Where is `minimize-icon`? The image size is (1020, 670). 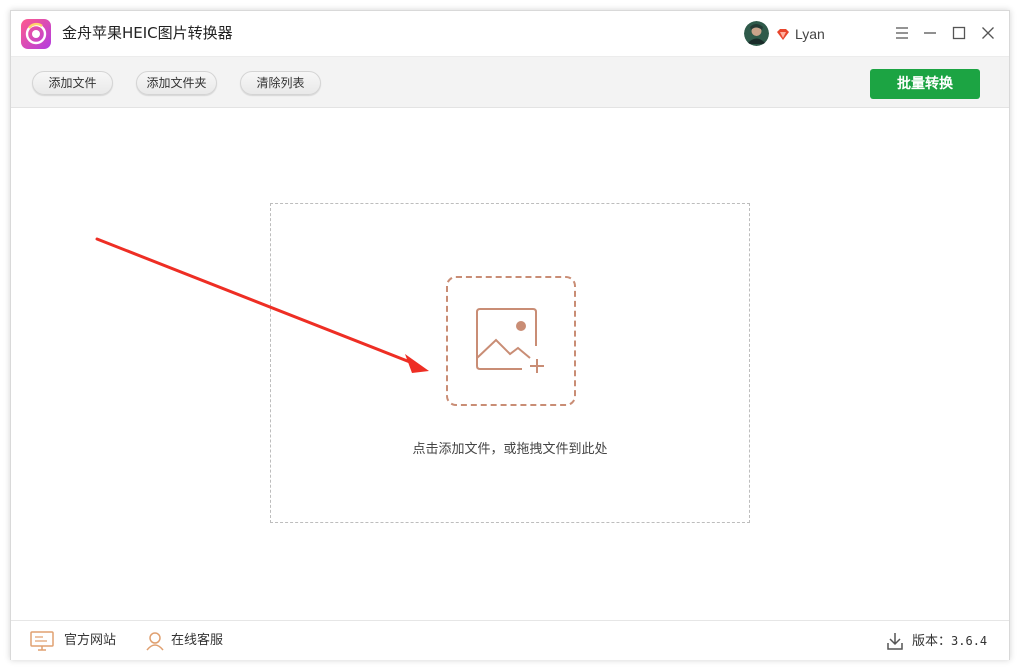
minimize-icon is located at coordinates (930, 33).